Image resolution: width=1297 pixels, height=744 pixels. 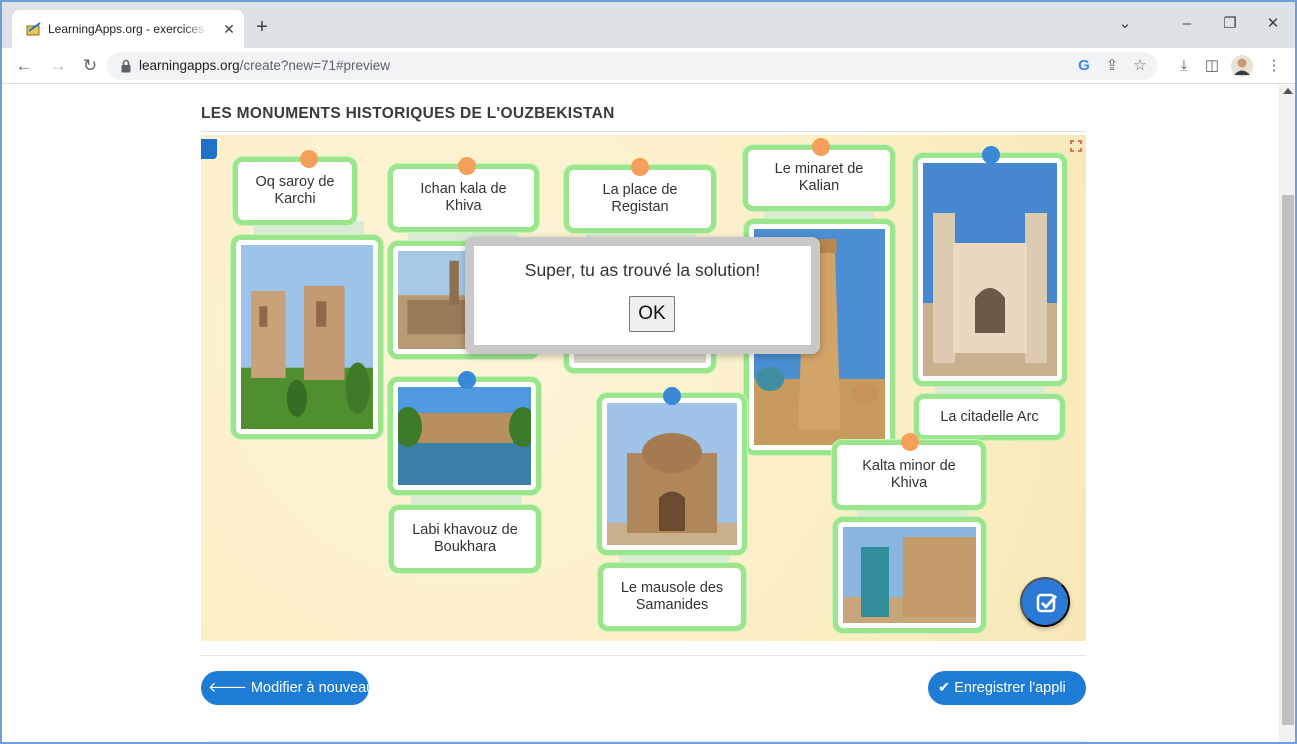 I want to click on menu-icon: ⋮, so click(x=1274, y=66).